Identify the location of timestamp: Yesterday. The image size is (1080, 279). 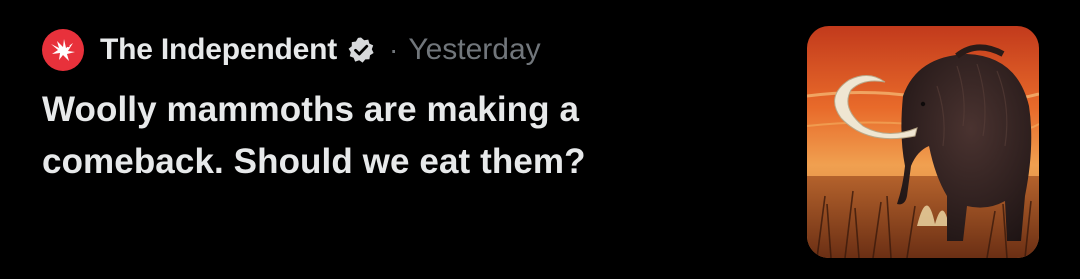
(474, 49).